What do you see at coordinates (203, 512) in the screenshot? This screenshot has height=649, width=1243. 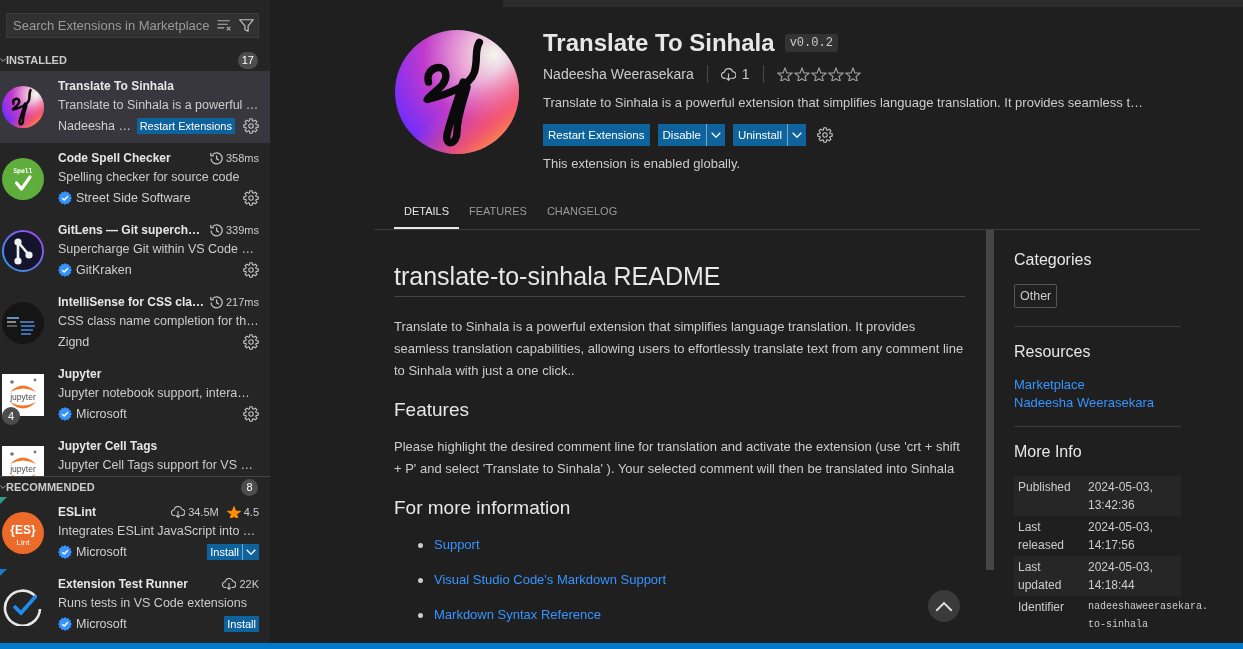 I see `download-count: 34.5M` at bounding box center [203, 512].